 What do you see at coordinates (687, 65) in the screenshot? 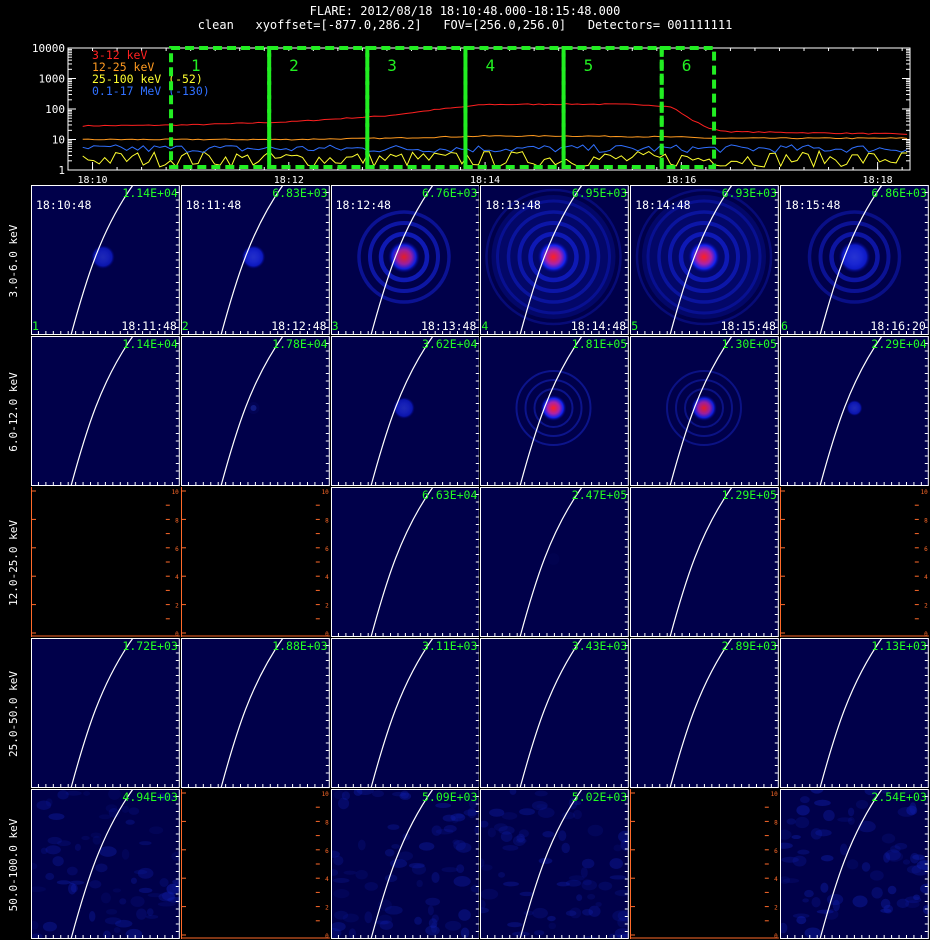
I see `interval-label: 6` at bounding box center [687, 65].